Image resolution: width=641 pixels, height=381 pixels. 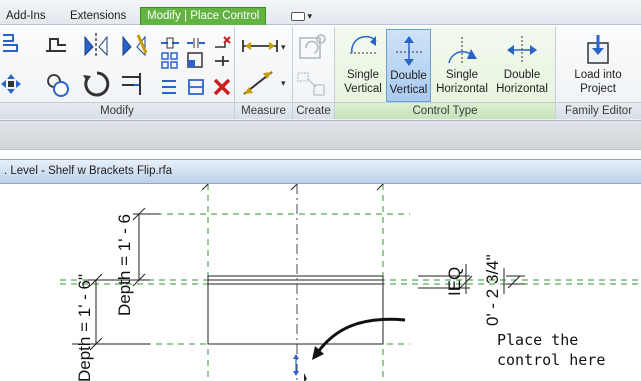 What do you see at coordinates (445, 110) in the screenshot?
I see `panel-title-control-type: Control Type` at bounding box center [445, 110].